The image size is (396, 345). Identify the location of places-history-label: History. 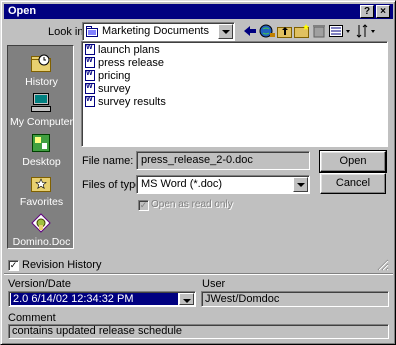
(41, 82).